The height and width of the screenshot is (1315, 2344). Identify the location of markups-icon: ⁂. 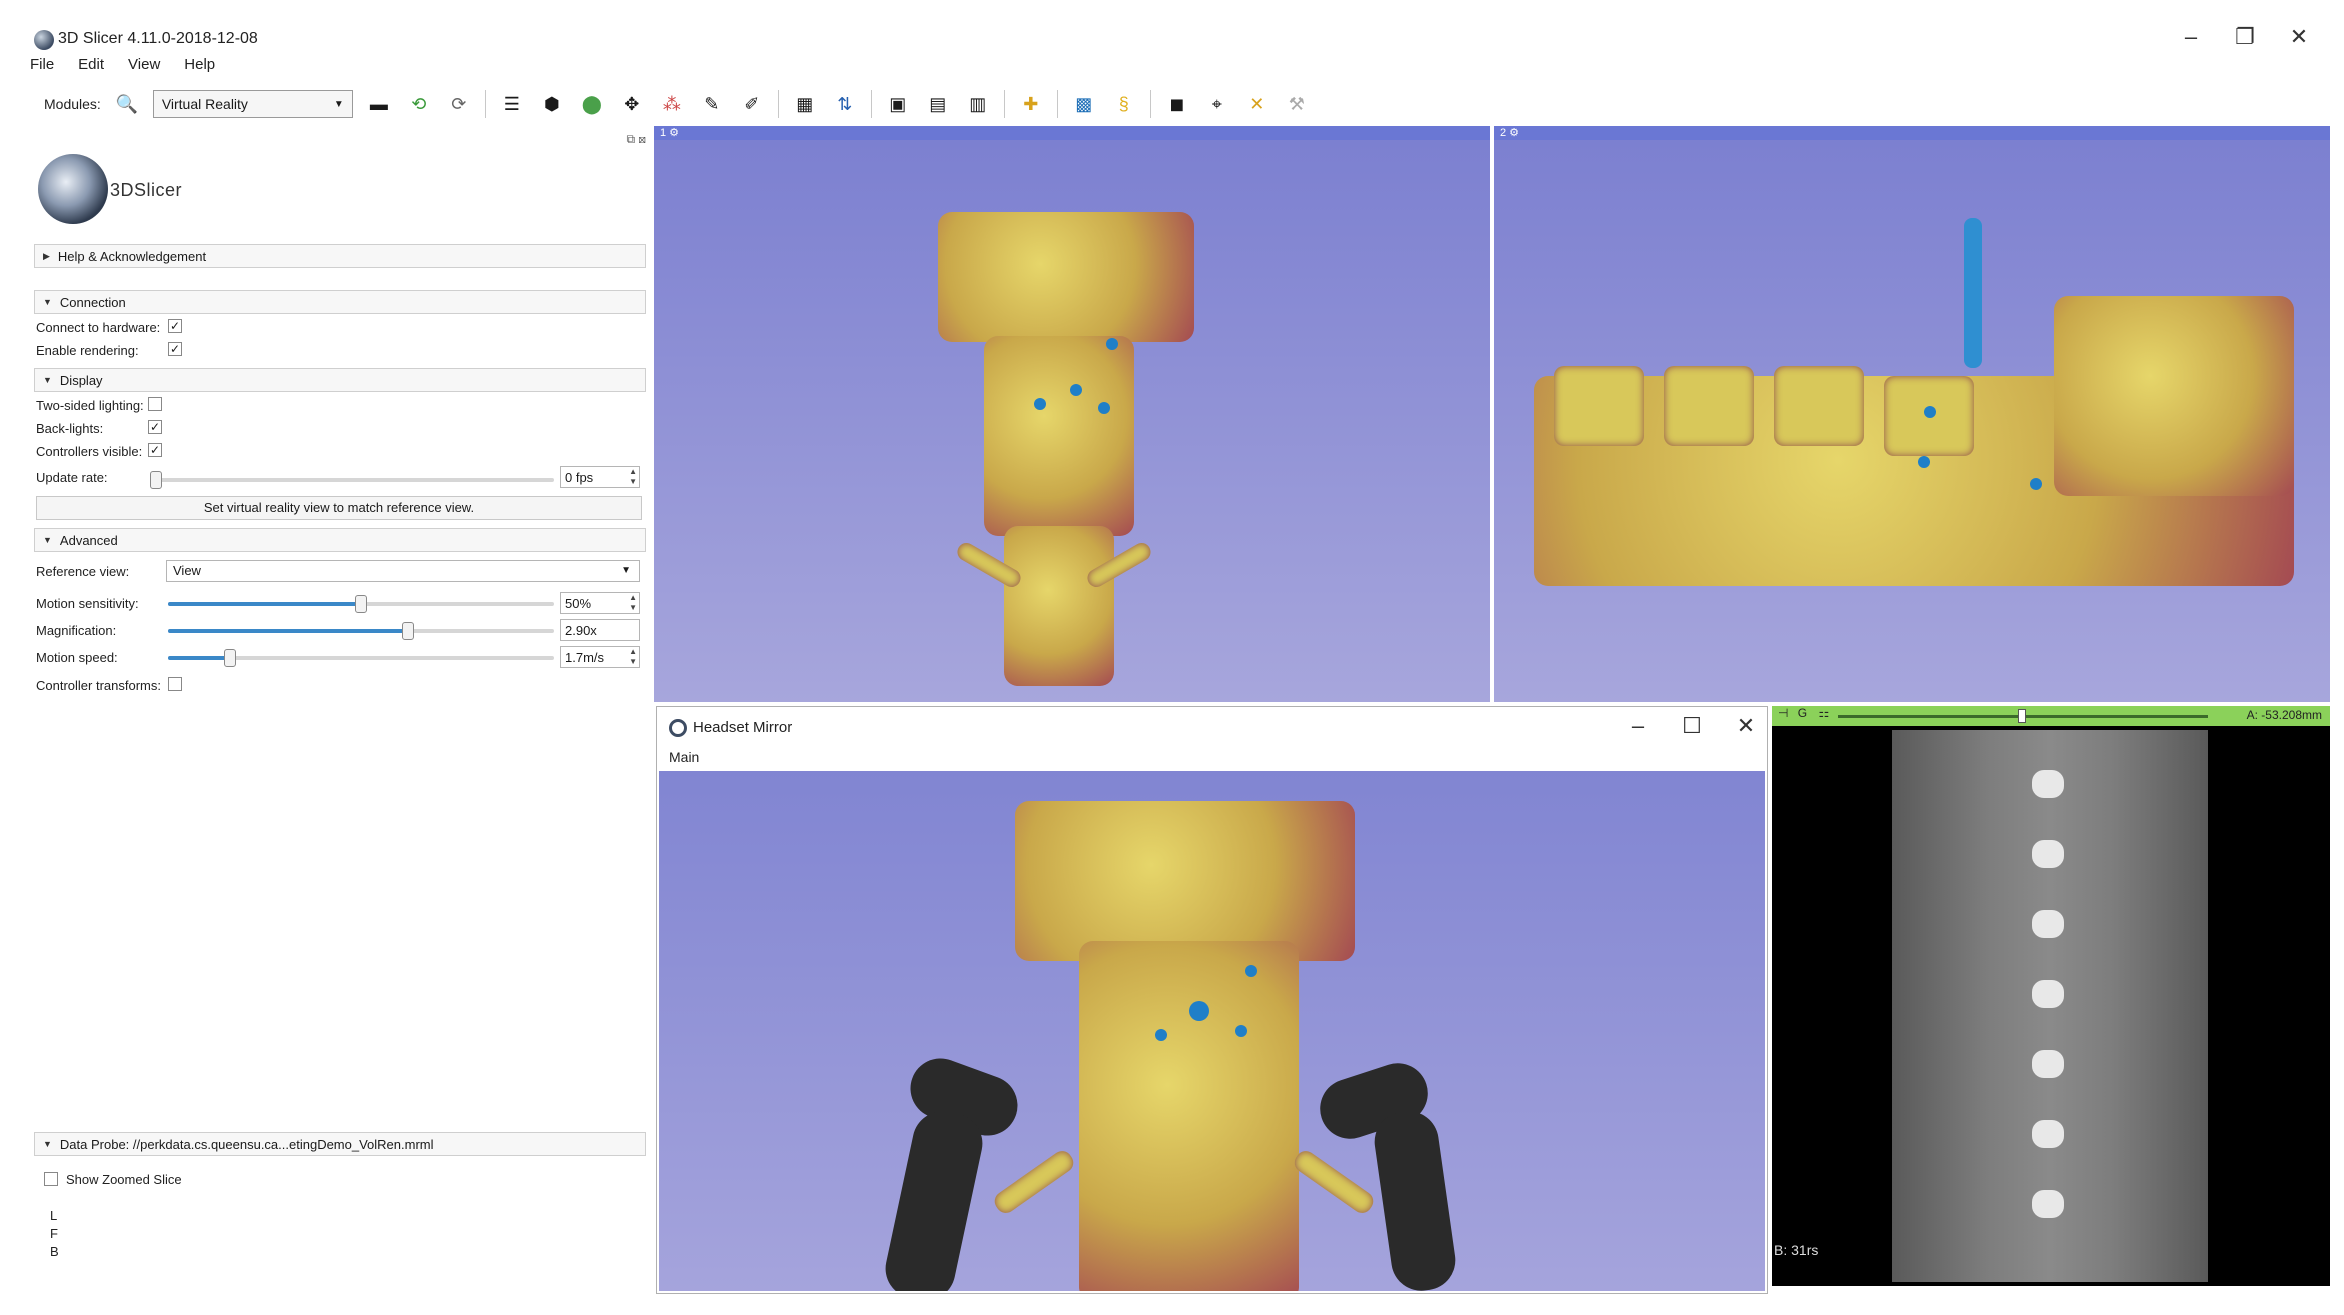
(672, 104).